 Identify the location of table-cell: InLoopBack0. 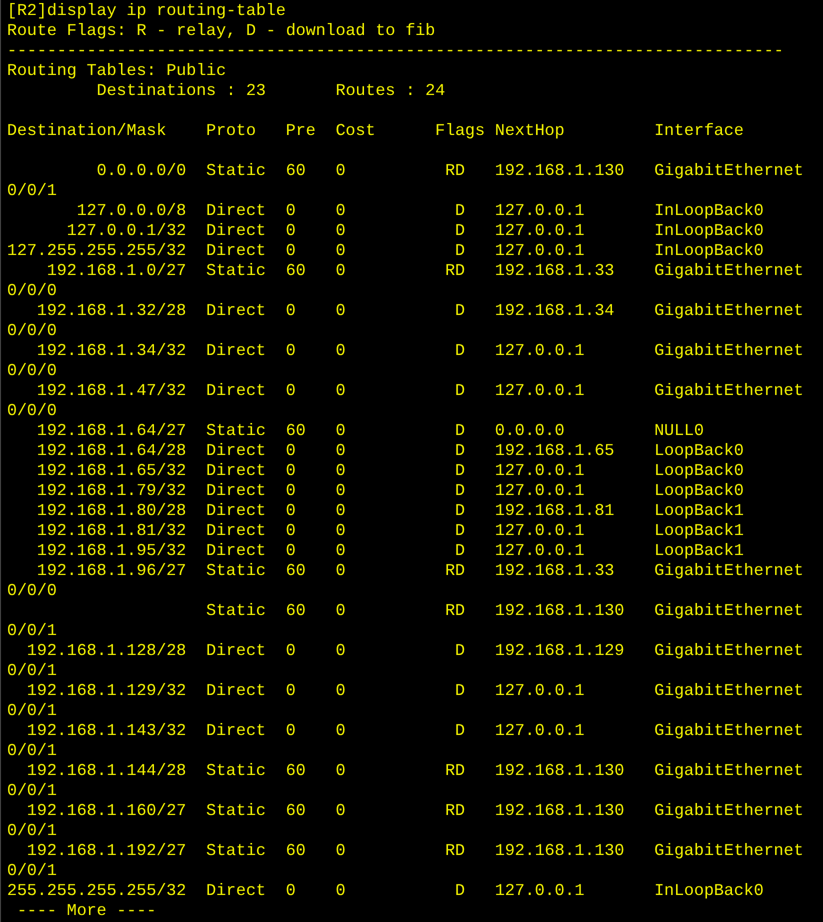
(709, 891).